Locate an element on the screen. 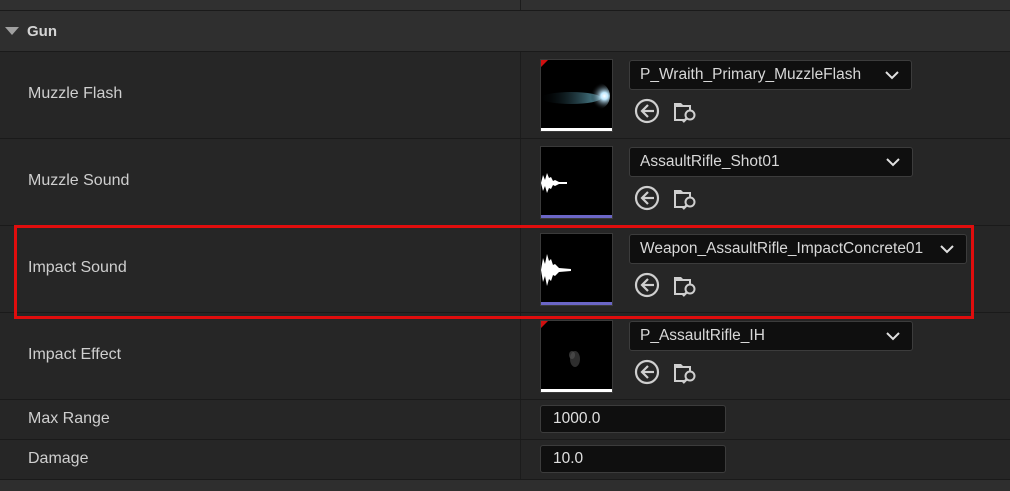 The height and width of the screenshot is (491, 1010). collapse-arrow-icon is located at coordinates (12, 31).